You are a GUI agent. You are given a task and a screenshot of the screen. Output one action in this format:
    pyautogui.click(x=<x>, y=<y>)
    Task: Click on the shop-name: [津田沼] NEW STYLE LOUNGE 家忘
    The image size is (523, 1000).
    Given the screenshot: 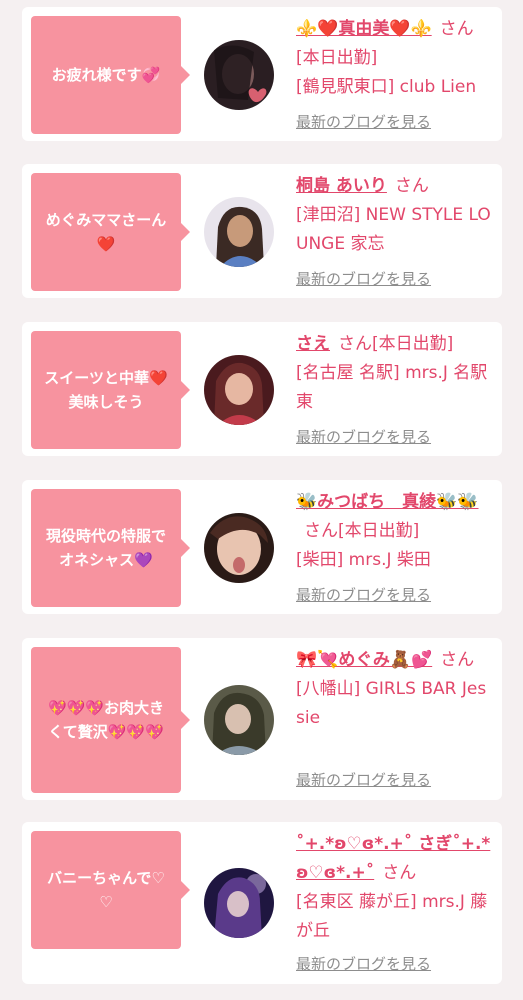 What is the action you would take?
    pyautogui.click(x=394, y=230)
    